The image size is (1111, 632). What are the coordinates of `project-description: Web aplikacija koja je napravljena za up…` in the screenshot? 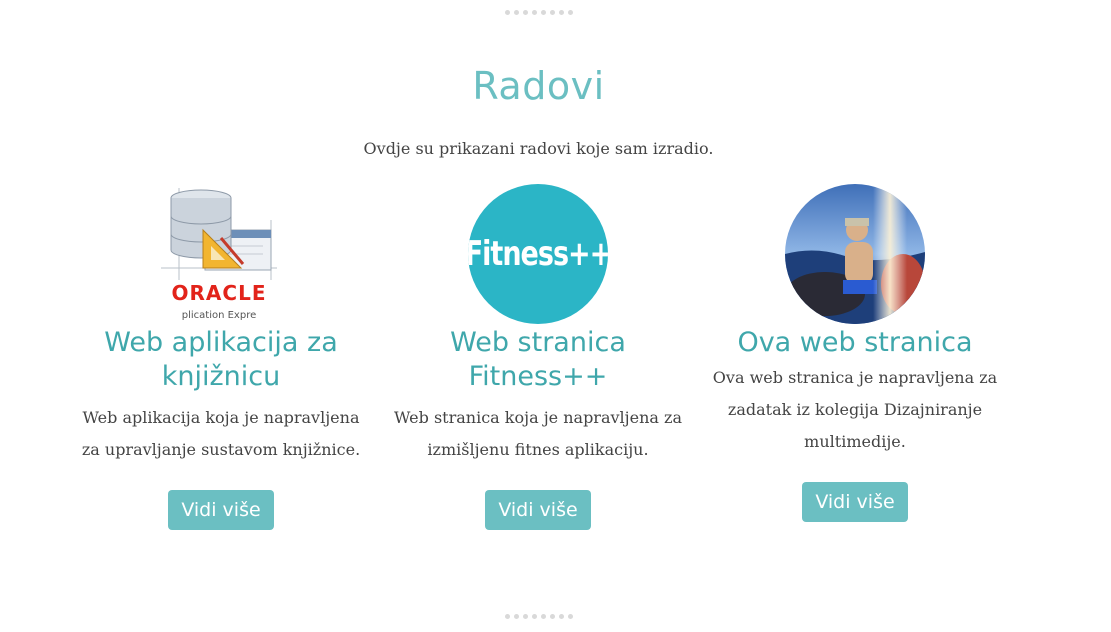 It's located at (221, 433).